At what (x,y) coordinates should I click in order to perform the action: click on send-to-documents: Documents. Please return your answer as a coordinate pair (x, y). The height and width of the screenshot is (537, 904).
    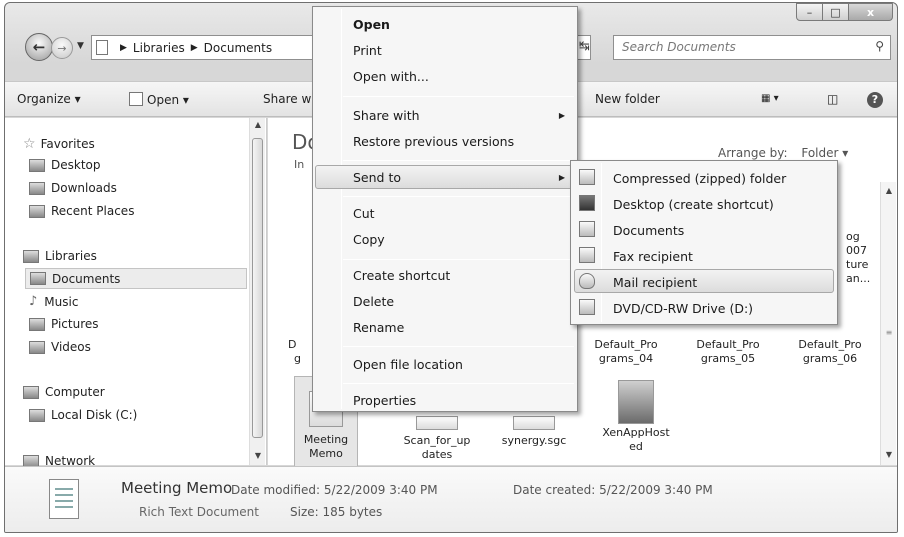
    Looking at the image, I should click on (648, 230).